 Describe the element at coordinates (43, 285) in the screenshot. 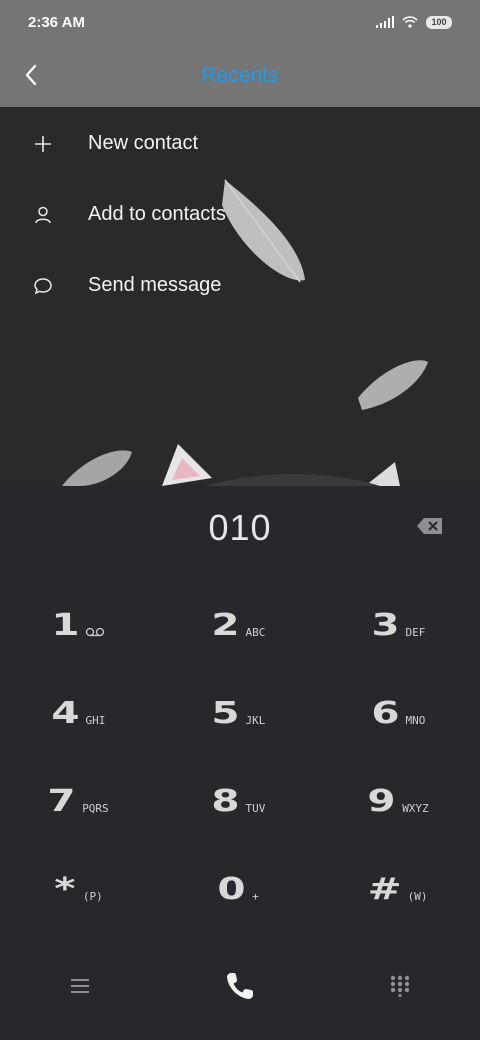

I see `chat-bubble-icon` at that location.